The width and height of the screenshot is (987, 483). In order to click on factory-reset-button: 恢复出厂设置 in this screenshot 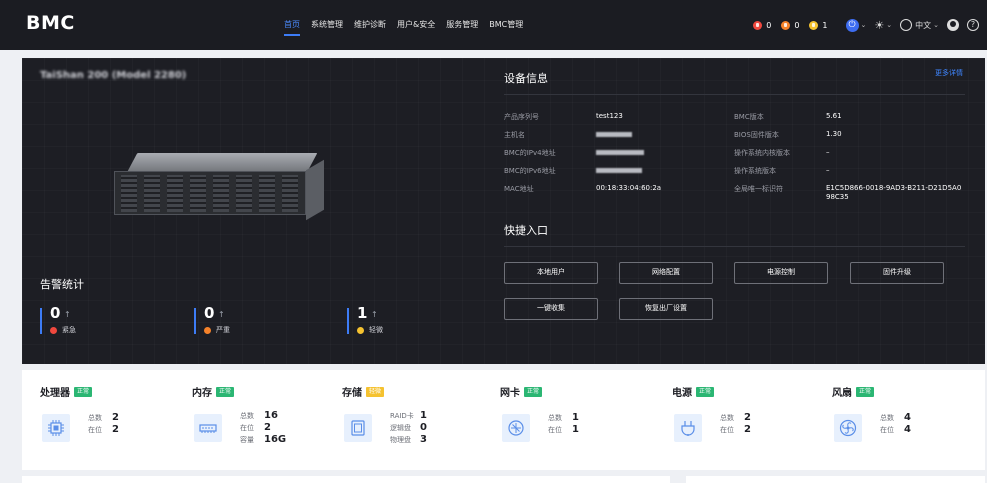, I will do `click(666, 309)`.